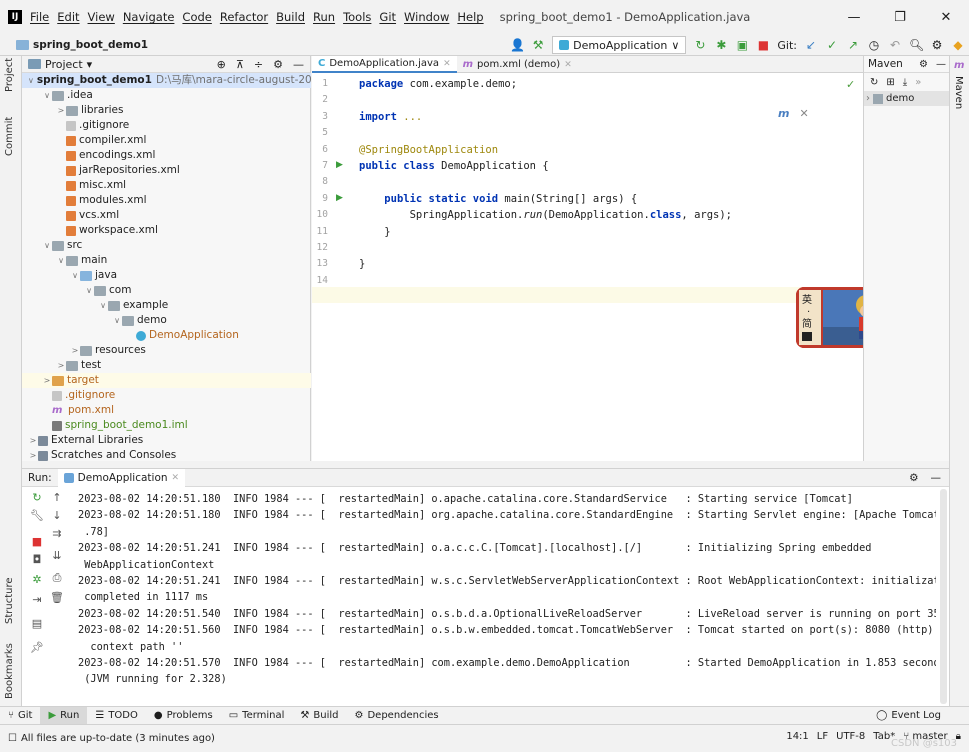 The height and width of the screenshot is (752, 969). Describe the element at coordinates (37, 497) in the screenshot. I see `rerun-icon: ↻` at that location.